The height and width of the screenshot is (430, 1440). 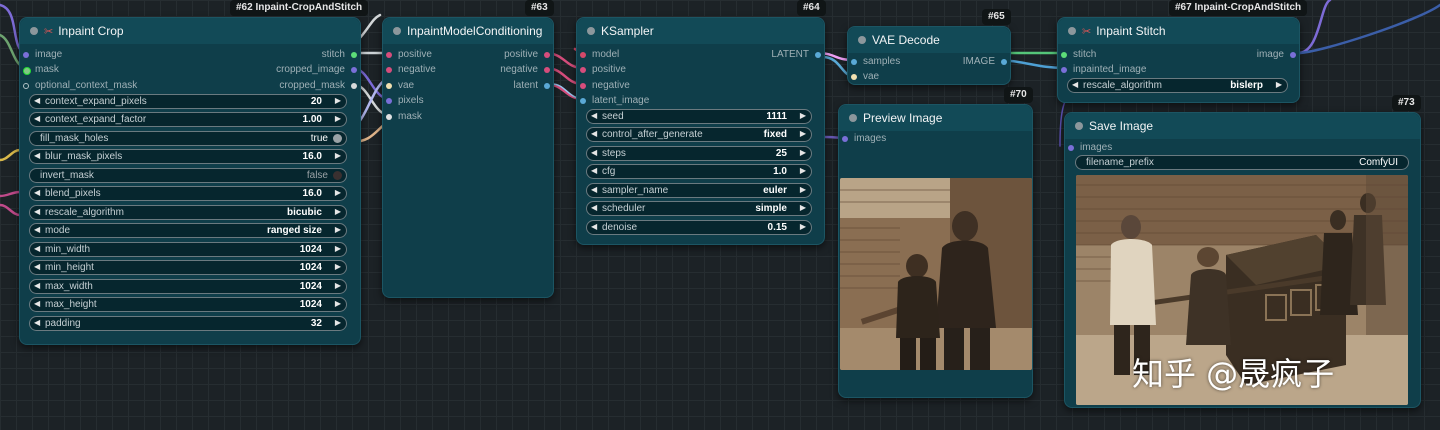 What do you see at coordinates (875, 62) in the screenshot?
I see `input-slot-samples: samples` at bounding box center [875, 62].